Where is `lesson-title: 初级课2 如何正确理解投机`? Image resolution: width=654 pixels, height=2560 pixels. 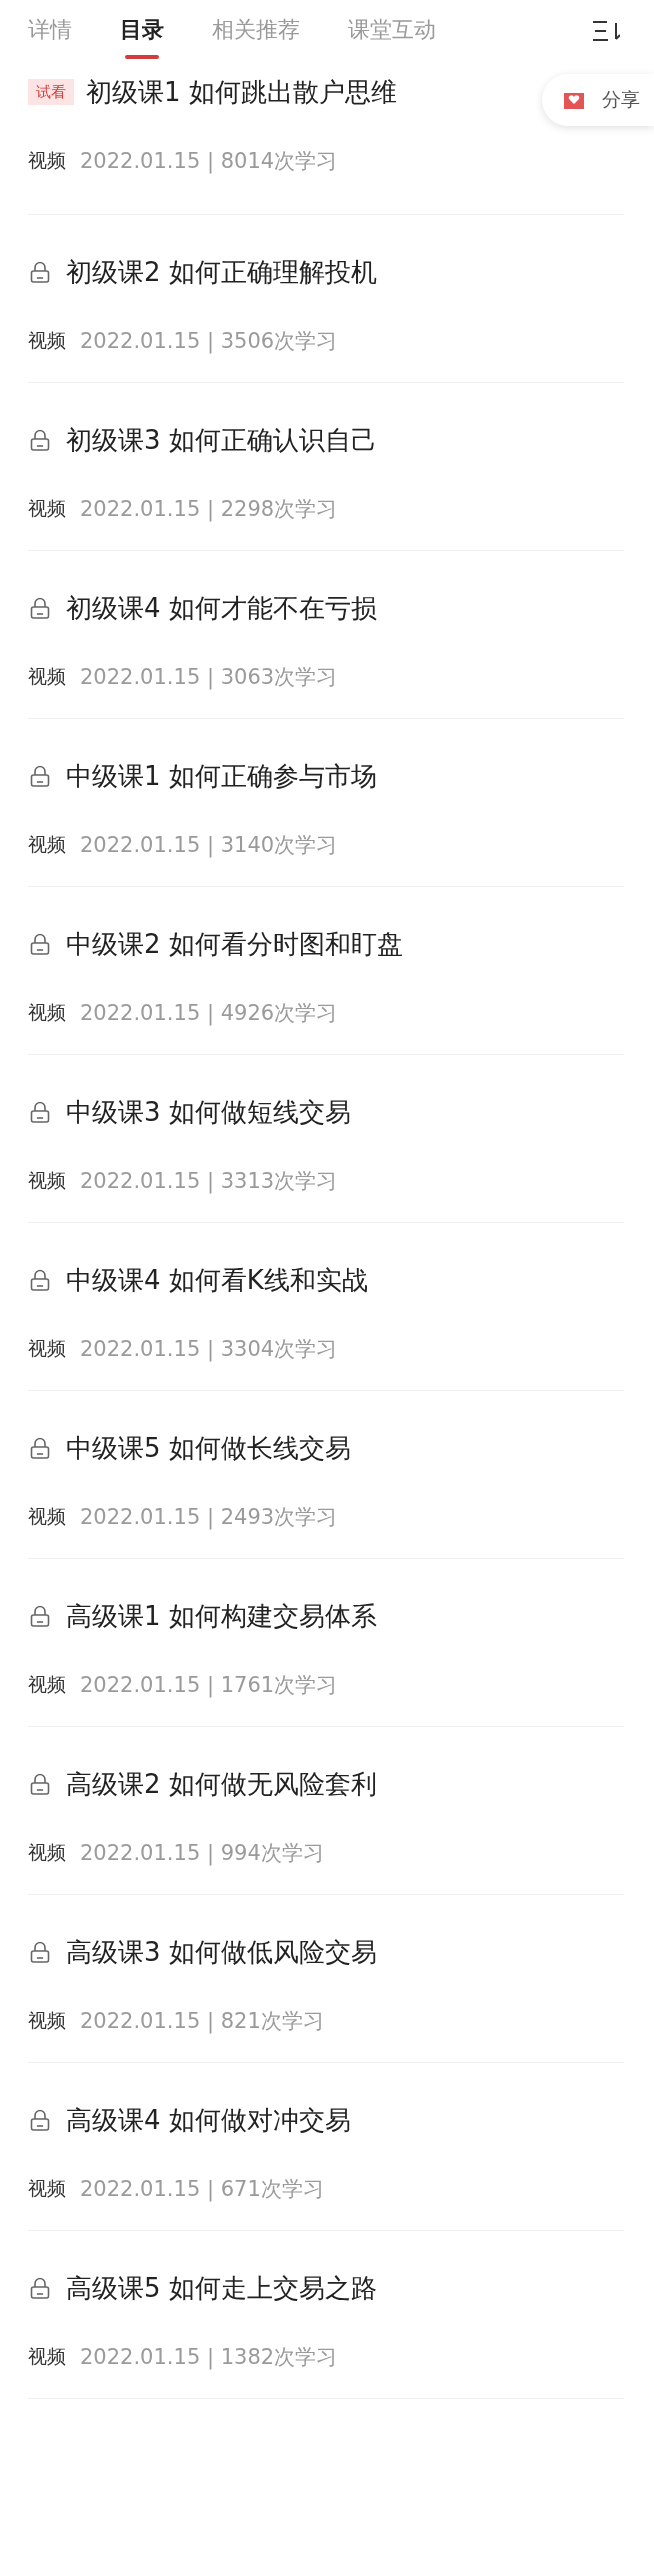
lesson-title: 初级课2 如何正确理解投机 is located at coordinates (221, 272).